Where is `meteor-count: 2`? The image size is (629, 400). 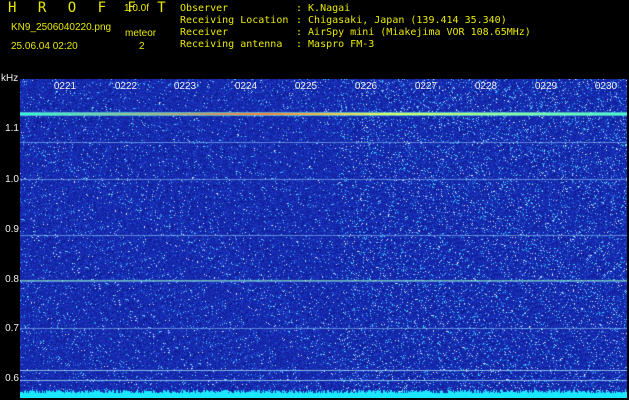 meteor-count: 2 is located at coordinates (142, 46).